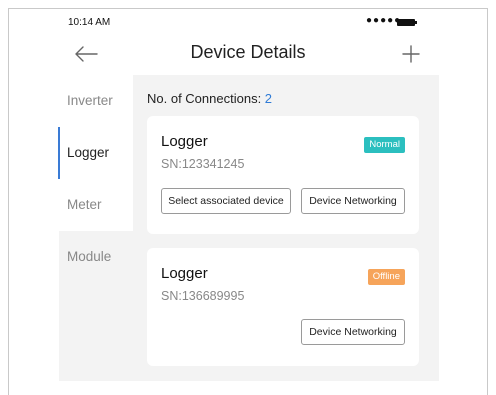 This screenshot has width=496, height=395. I want to click on signal-icon: ●●●●●, so click(384, 20).